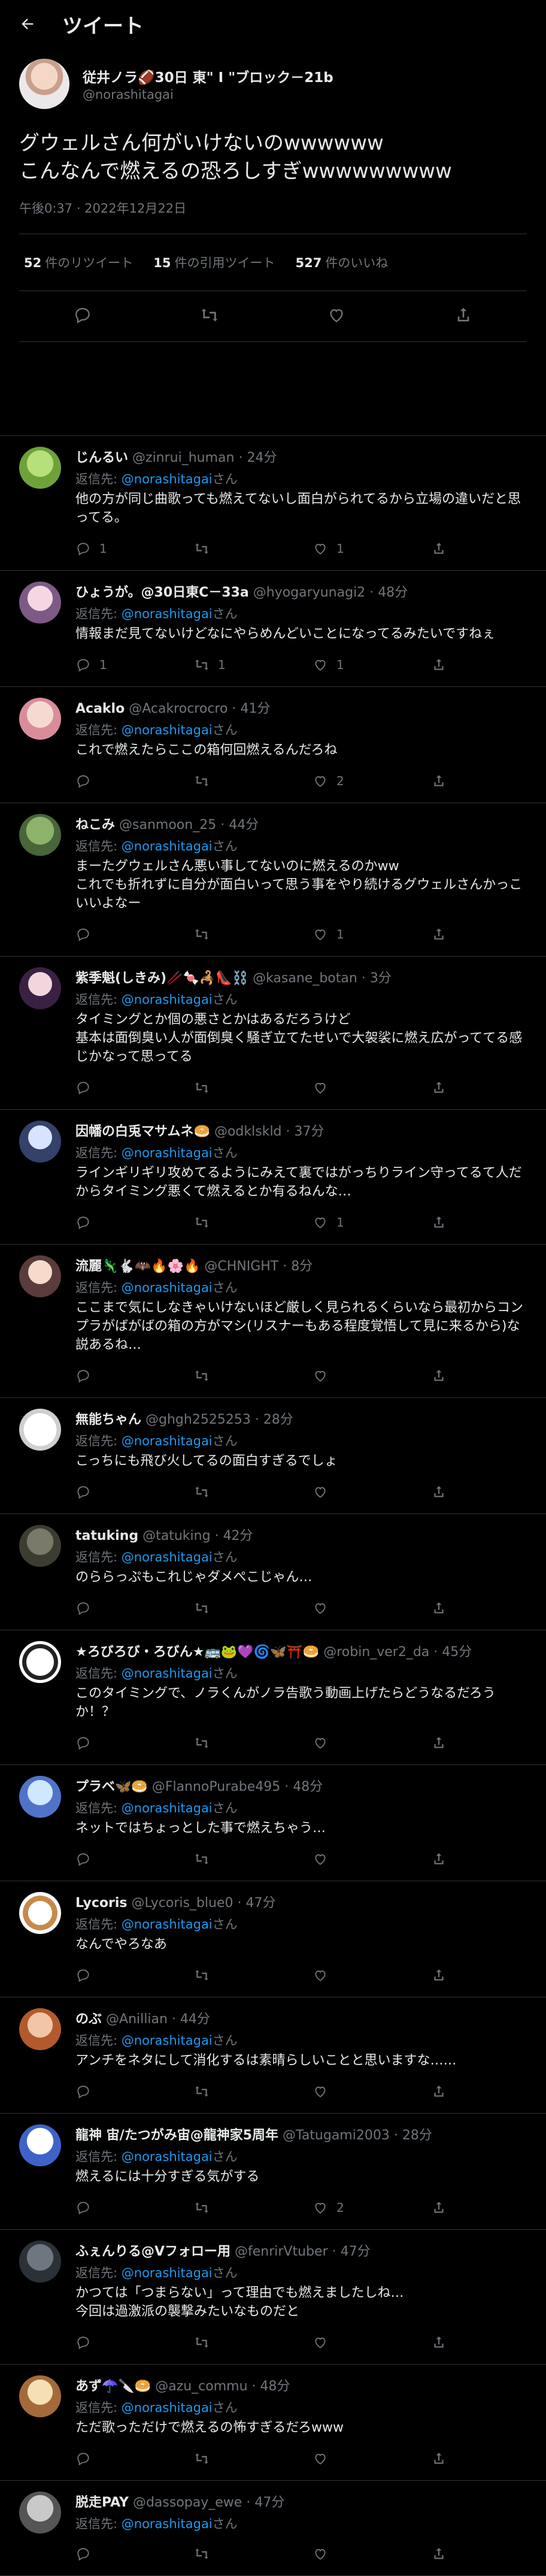 This screenshot has height=2576, width=546. I want to click on reply-author-name: 龍神 宙/たつがみ宙@龍神家5周年, so click(176, 2135).